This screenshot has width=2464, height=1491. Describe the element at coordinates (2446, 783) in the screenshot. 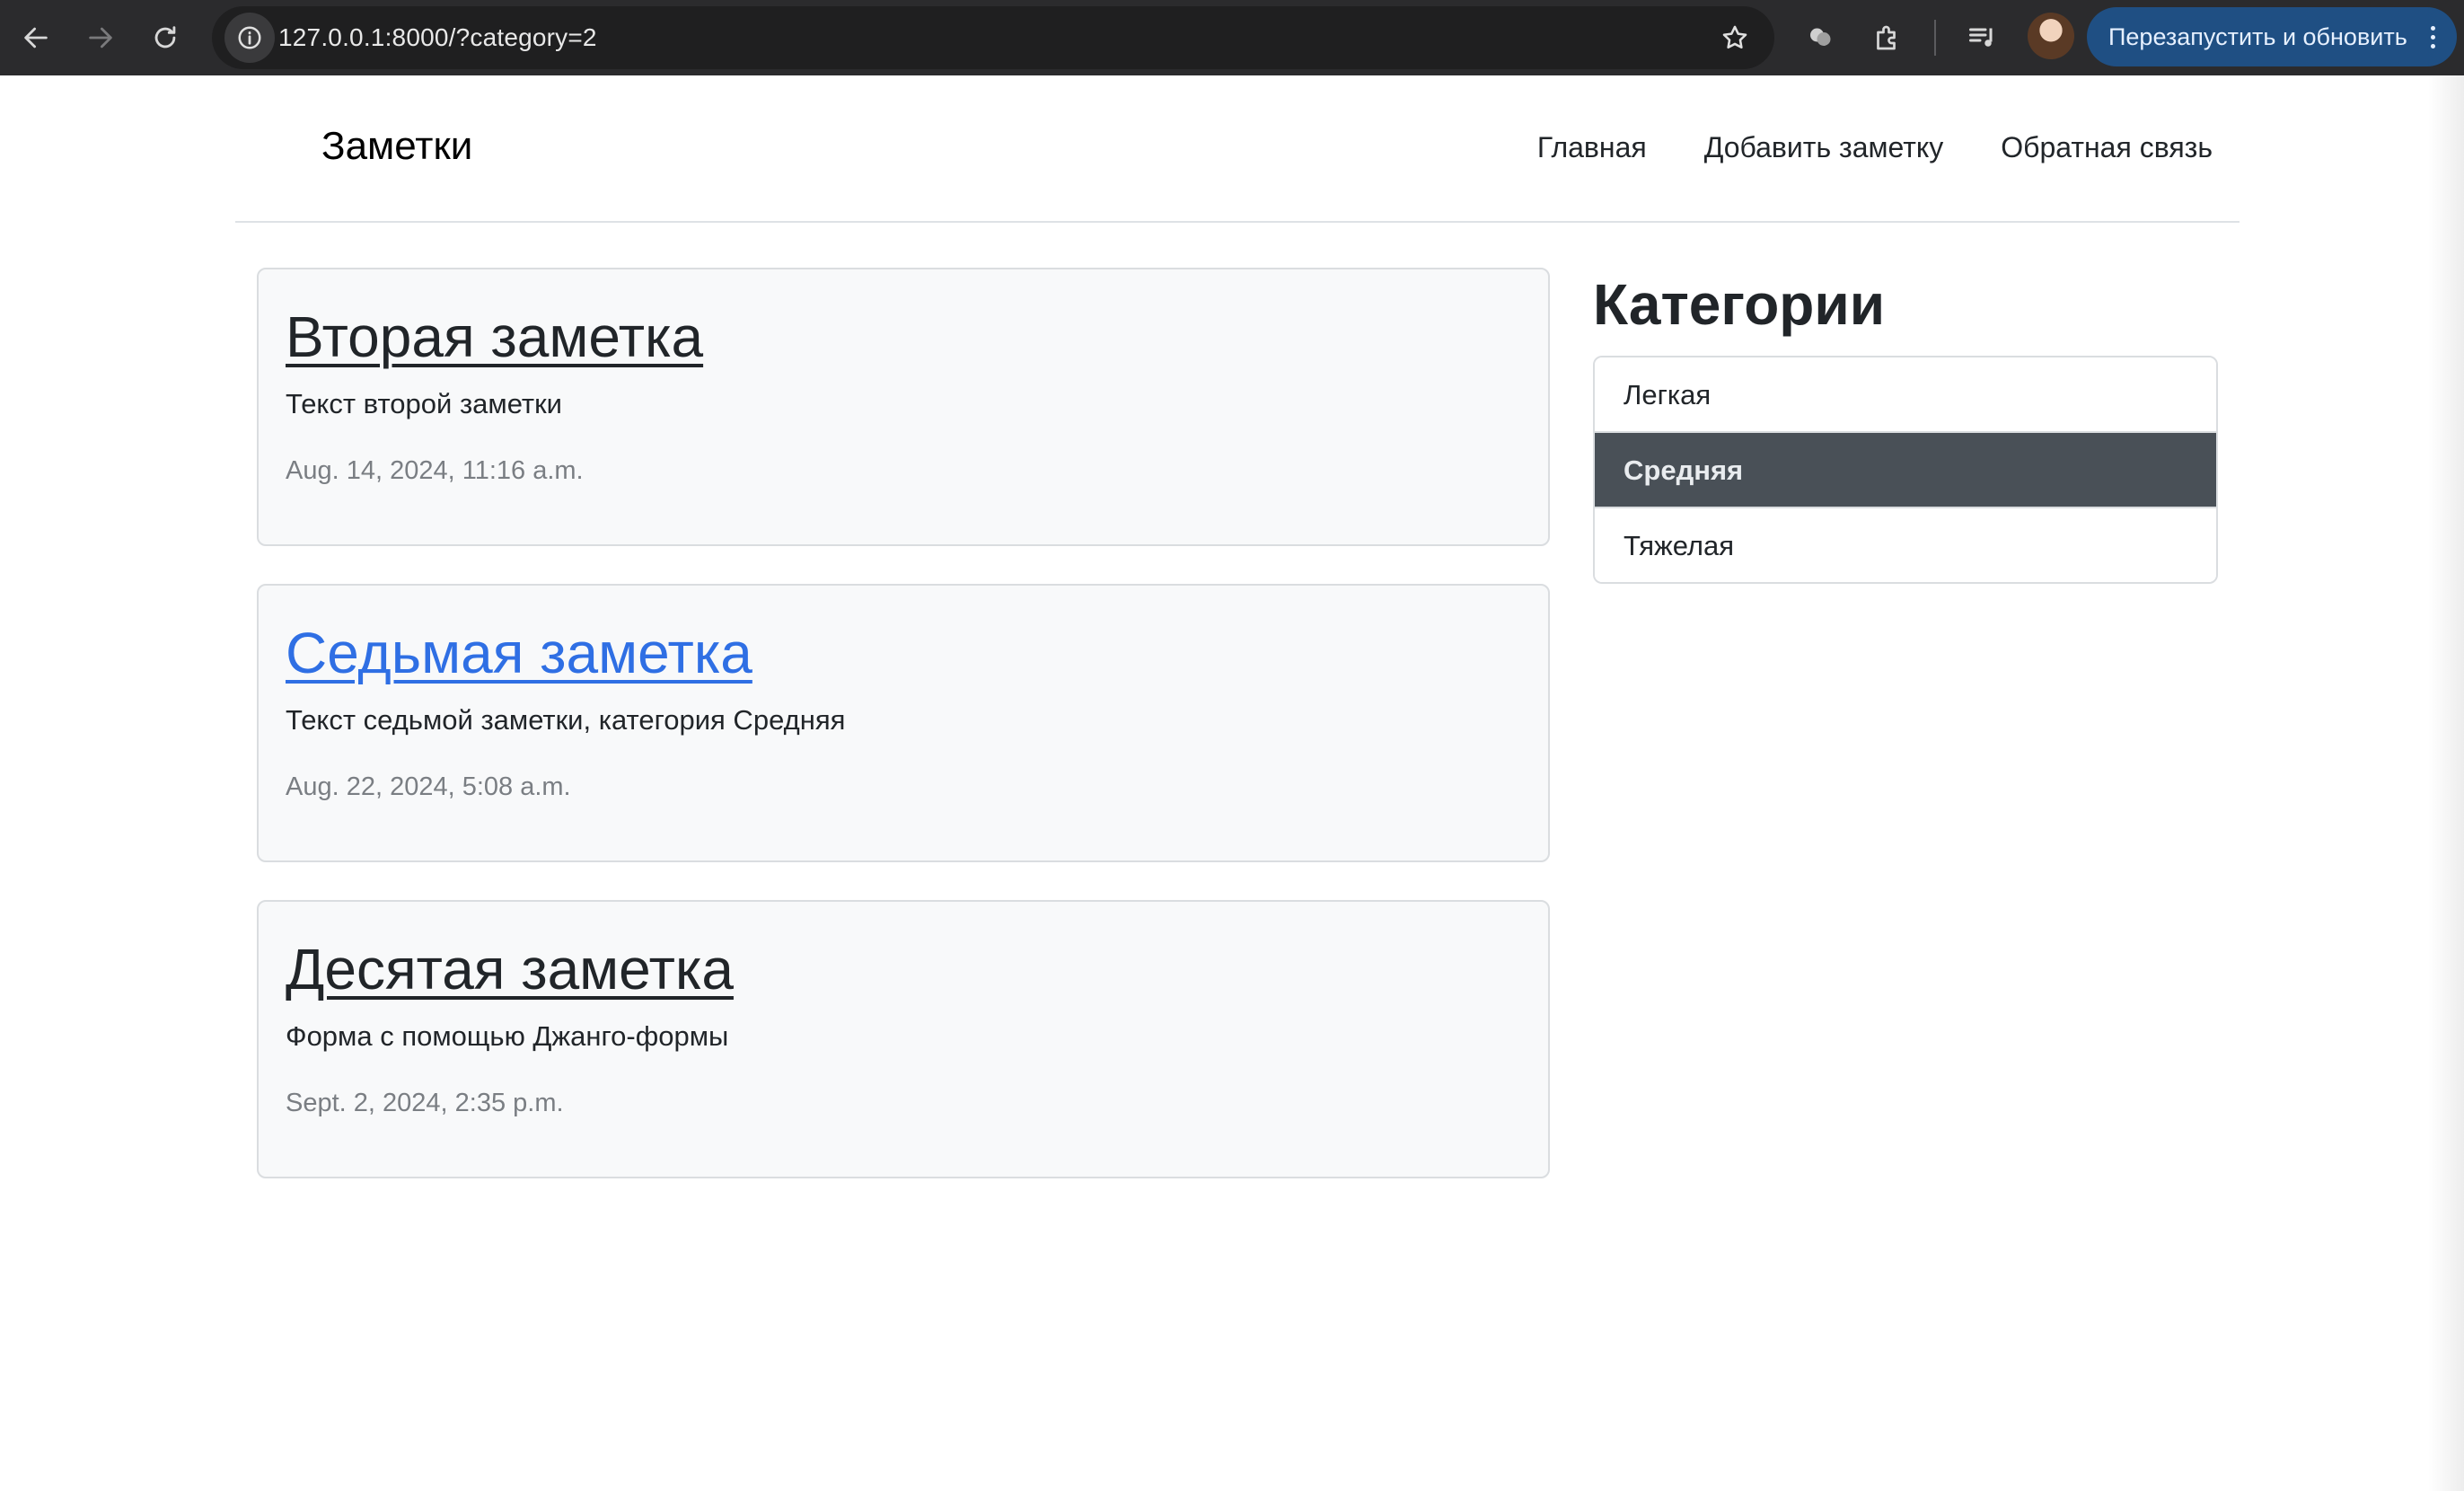

I see `page-edge-shadow` at that location.